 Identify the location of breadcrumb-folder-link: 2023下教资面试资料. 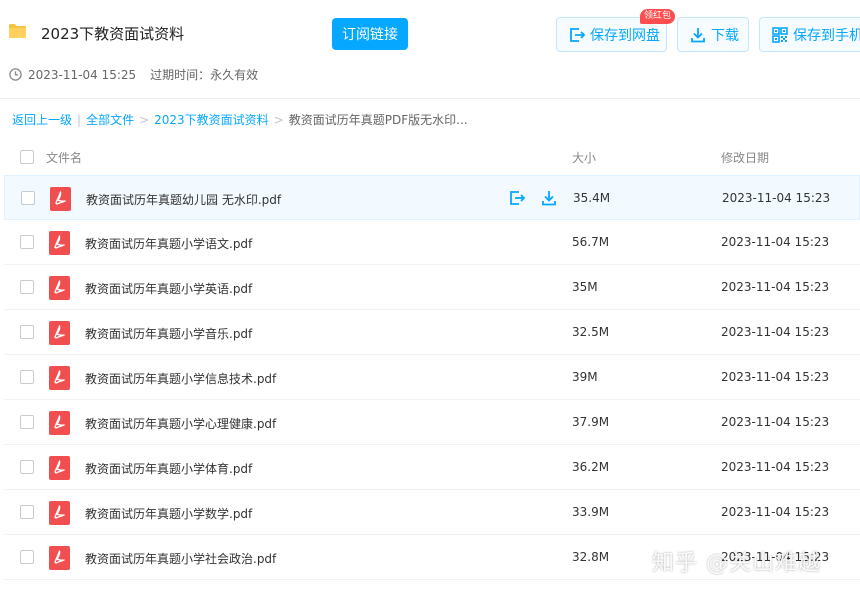
(211, 119).